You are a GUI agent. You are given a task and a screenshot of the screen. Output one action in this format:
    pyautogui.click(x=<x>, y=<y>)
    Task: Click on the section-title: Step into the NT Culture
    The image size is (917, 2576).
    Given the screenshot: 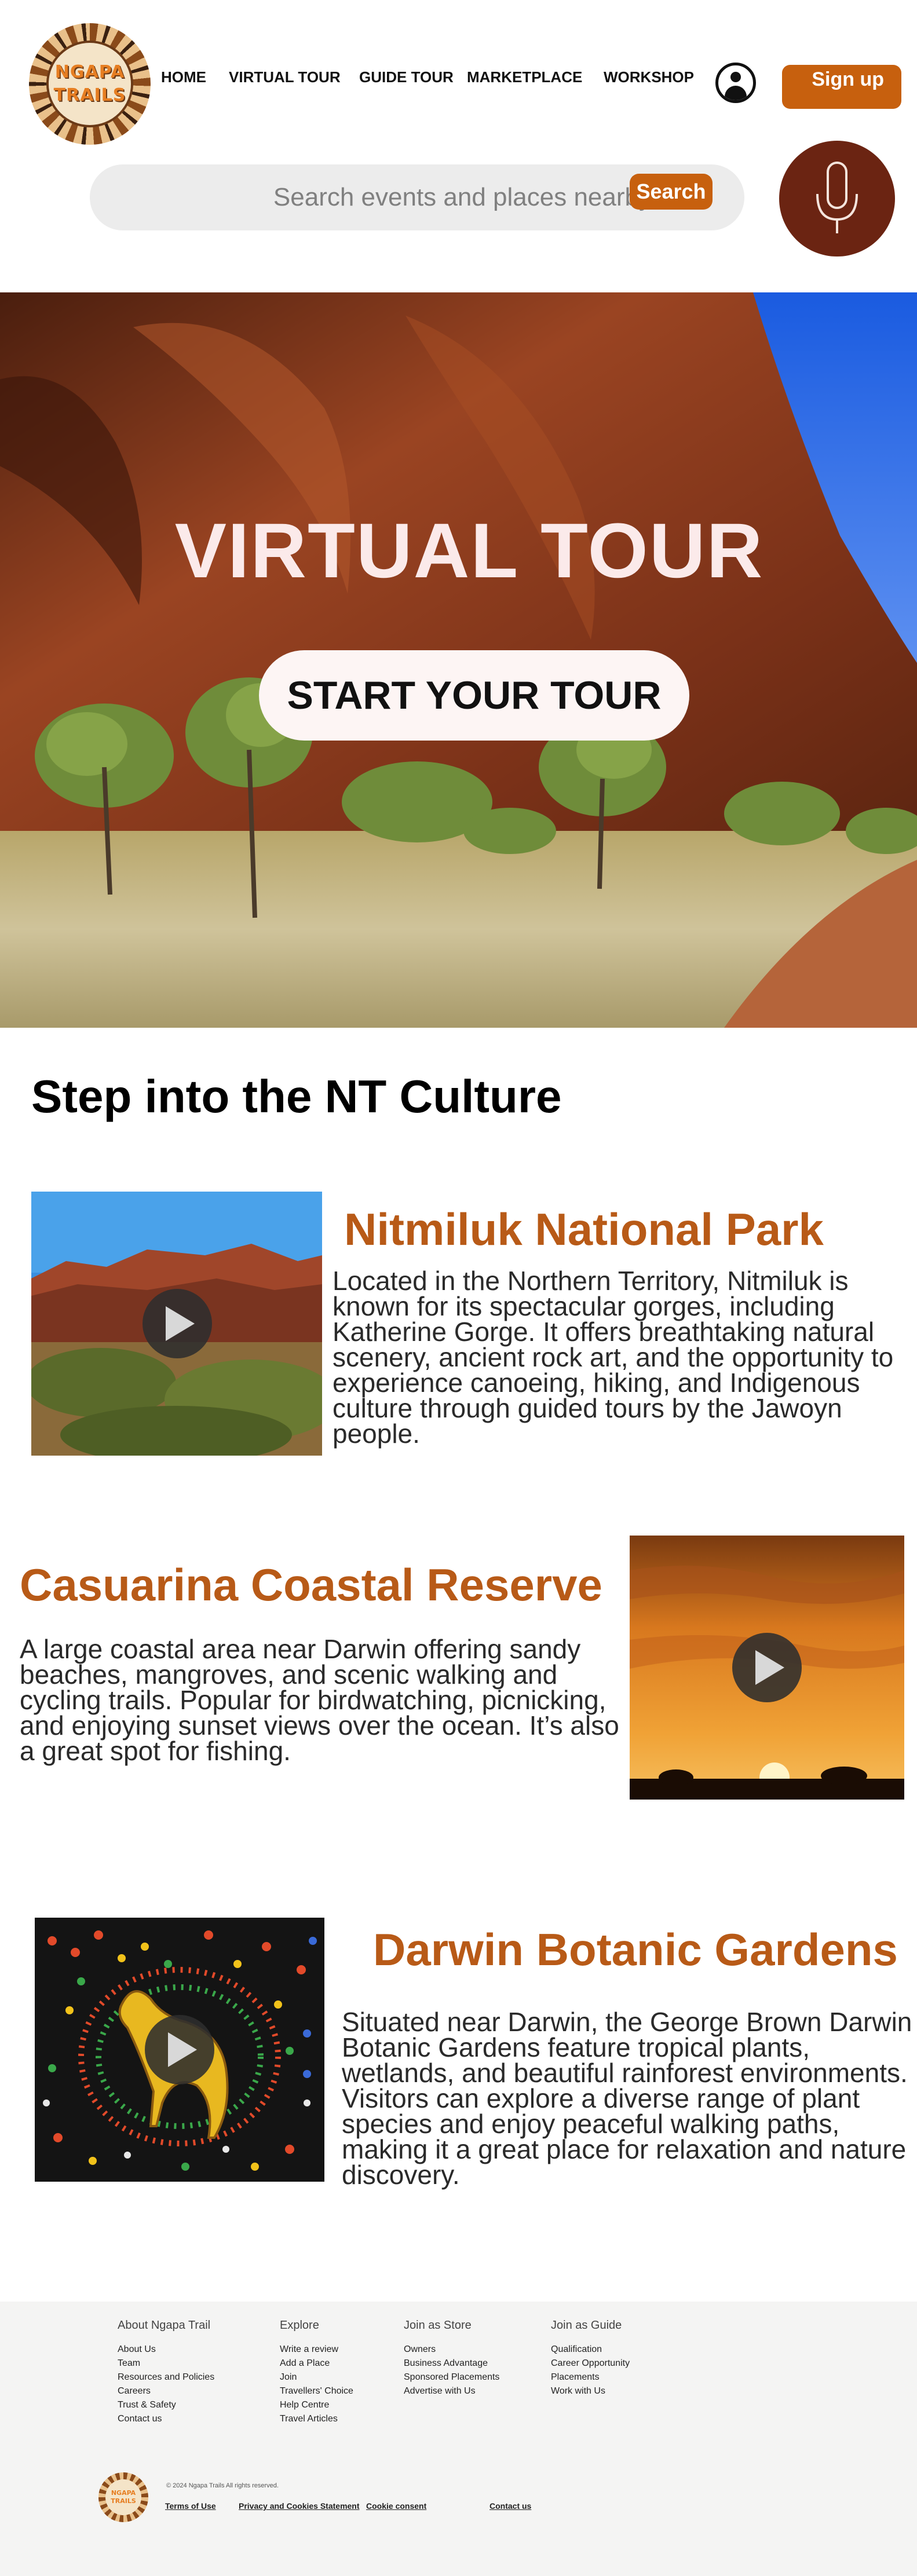 What is the action you would take?
    pyautogui.click(x=296, y=1096)
    